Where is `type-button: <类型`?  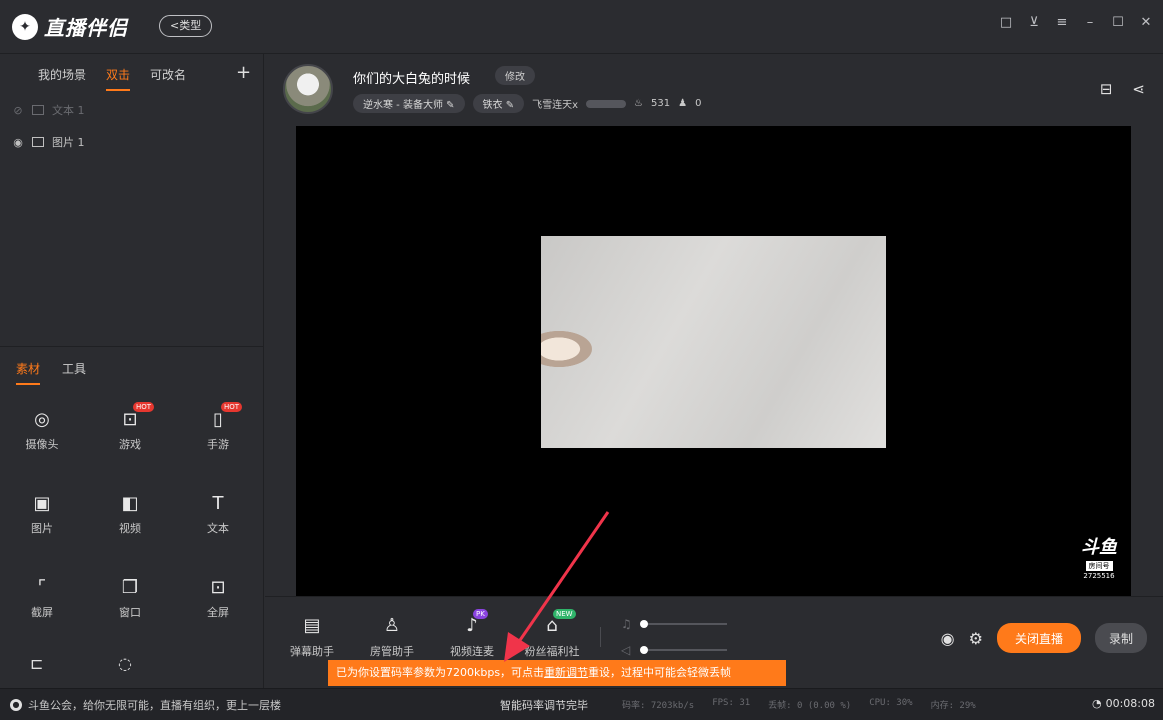 type-button: <类型 is located at coordinates (186, 26).